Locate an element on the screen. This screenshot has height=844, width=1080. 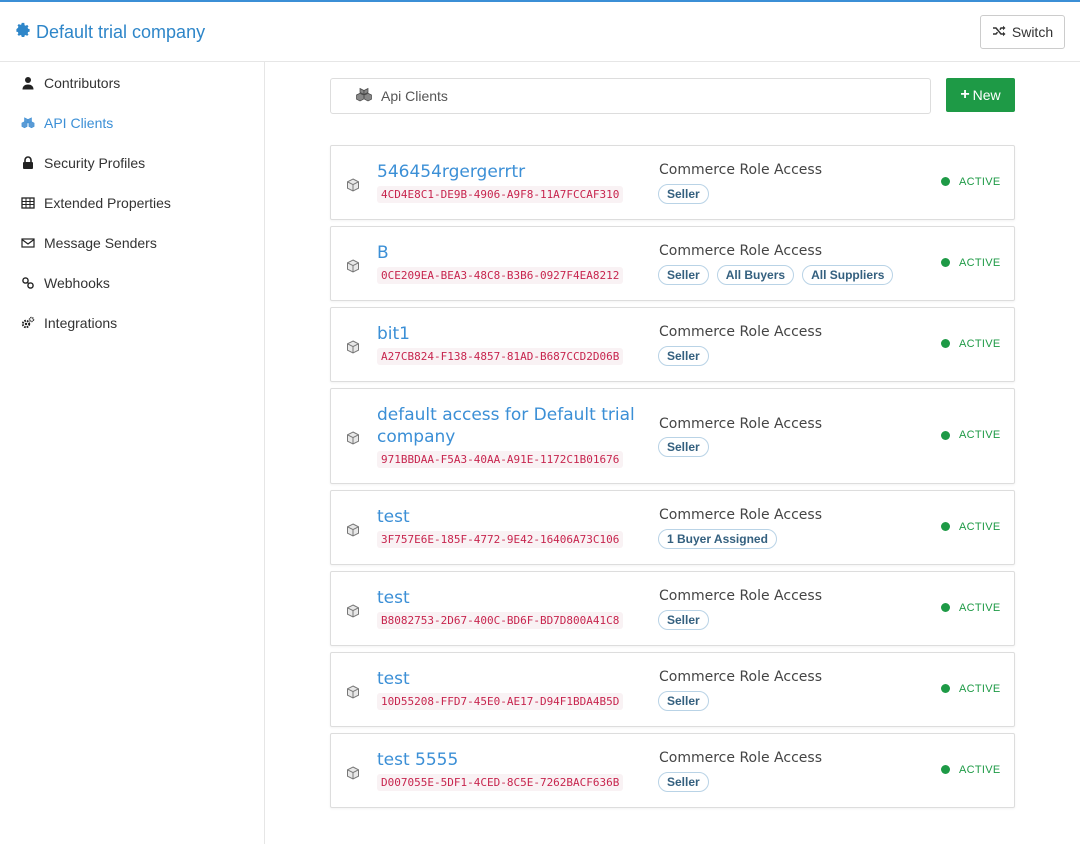
api-client-id: 3F757E6E-185F-4772-9E42-16406A73C106 is located at coordinates (500, 539).